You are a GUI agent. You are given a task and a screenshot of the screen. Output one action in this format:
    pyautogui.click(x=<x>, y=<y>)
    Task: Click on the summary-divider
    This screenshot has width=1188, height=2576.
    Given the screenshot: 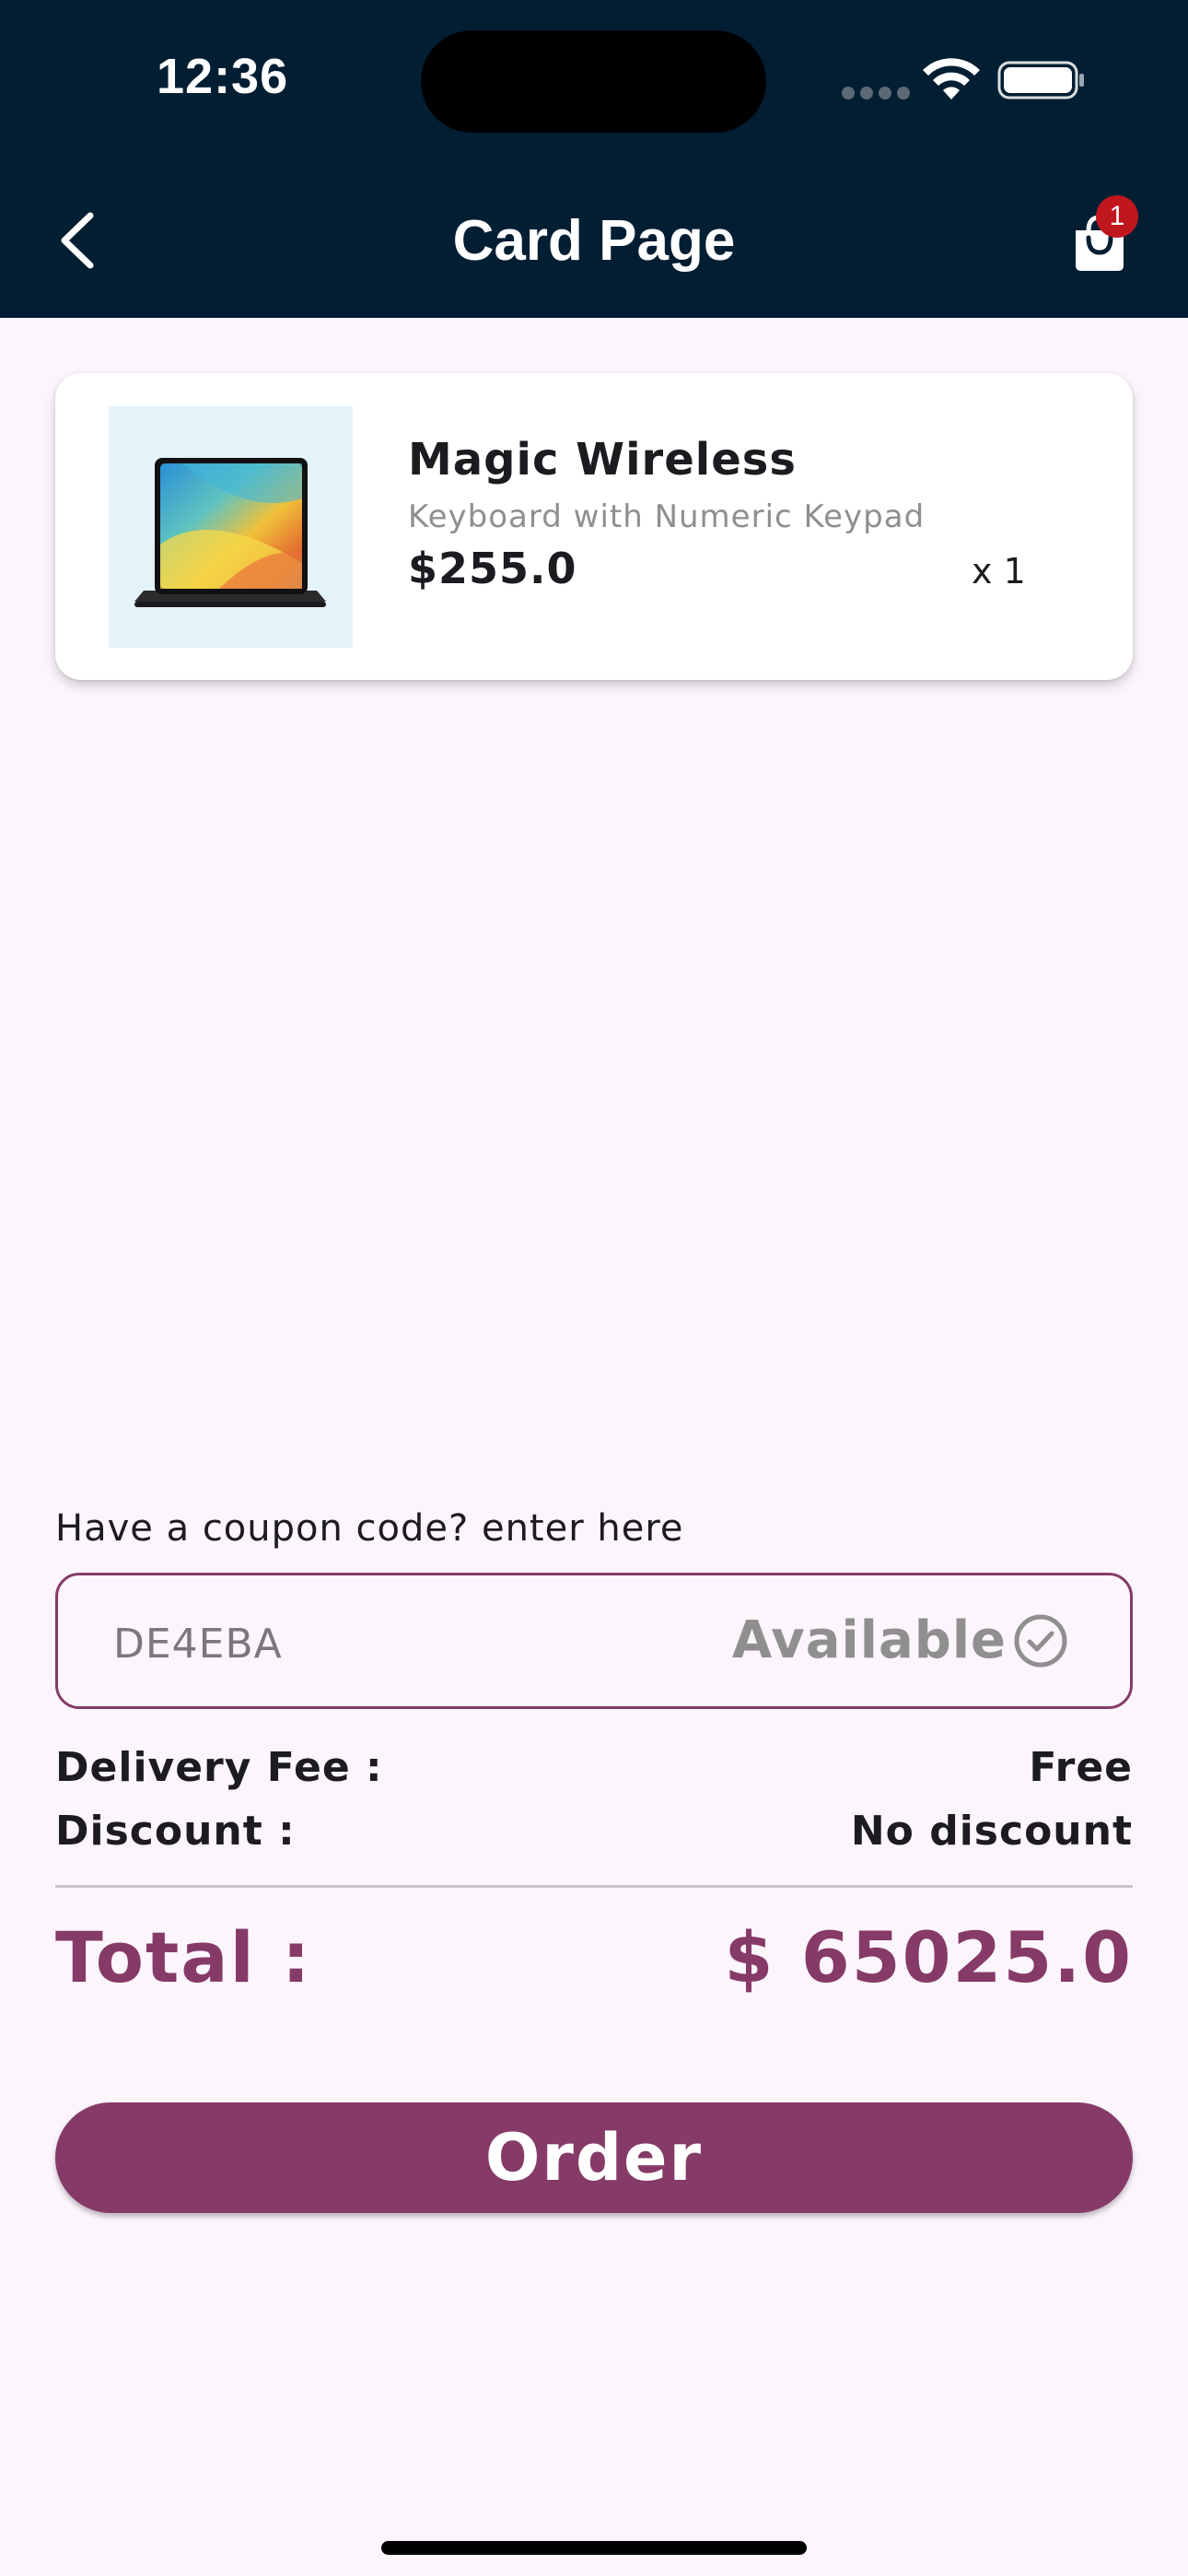 What is the action you would take?
    pyautogui.click(x=594, y=1886)
    